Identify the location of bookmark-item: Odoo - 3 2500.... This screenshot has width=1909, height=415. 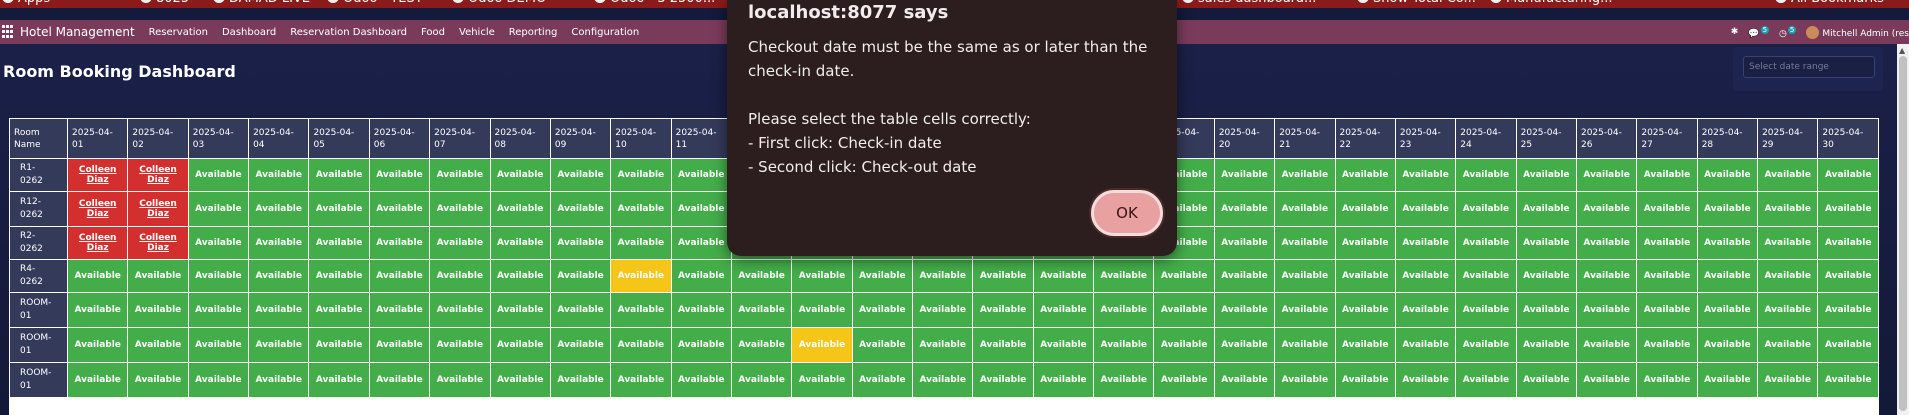
(654, 3).